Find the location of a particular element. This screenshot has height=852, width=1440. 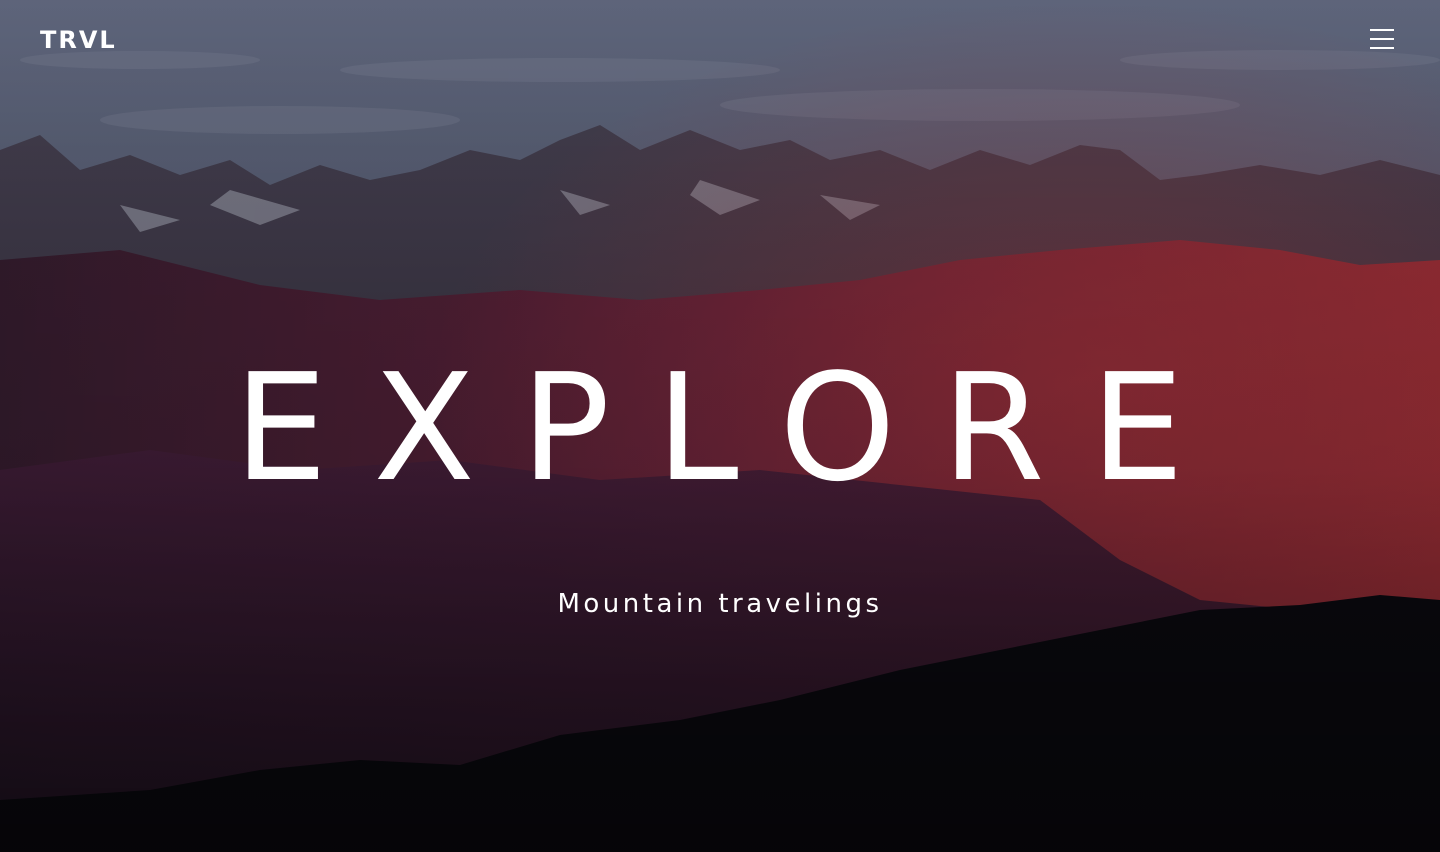

site-logo: TRVL is located at coordinates (78, 40).